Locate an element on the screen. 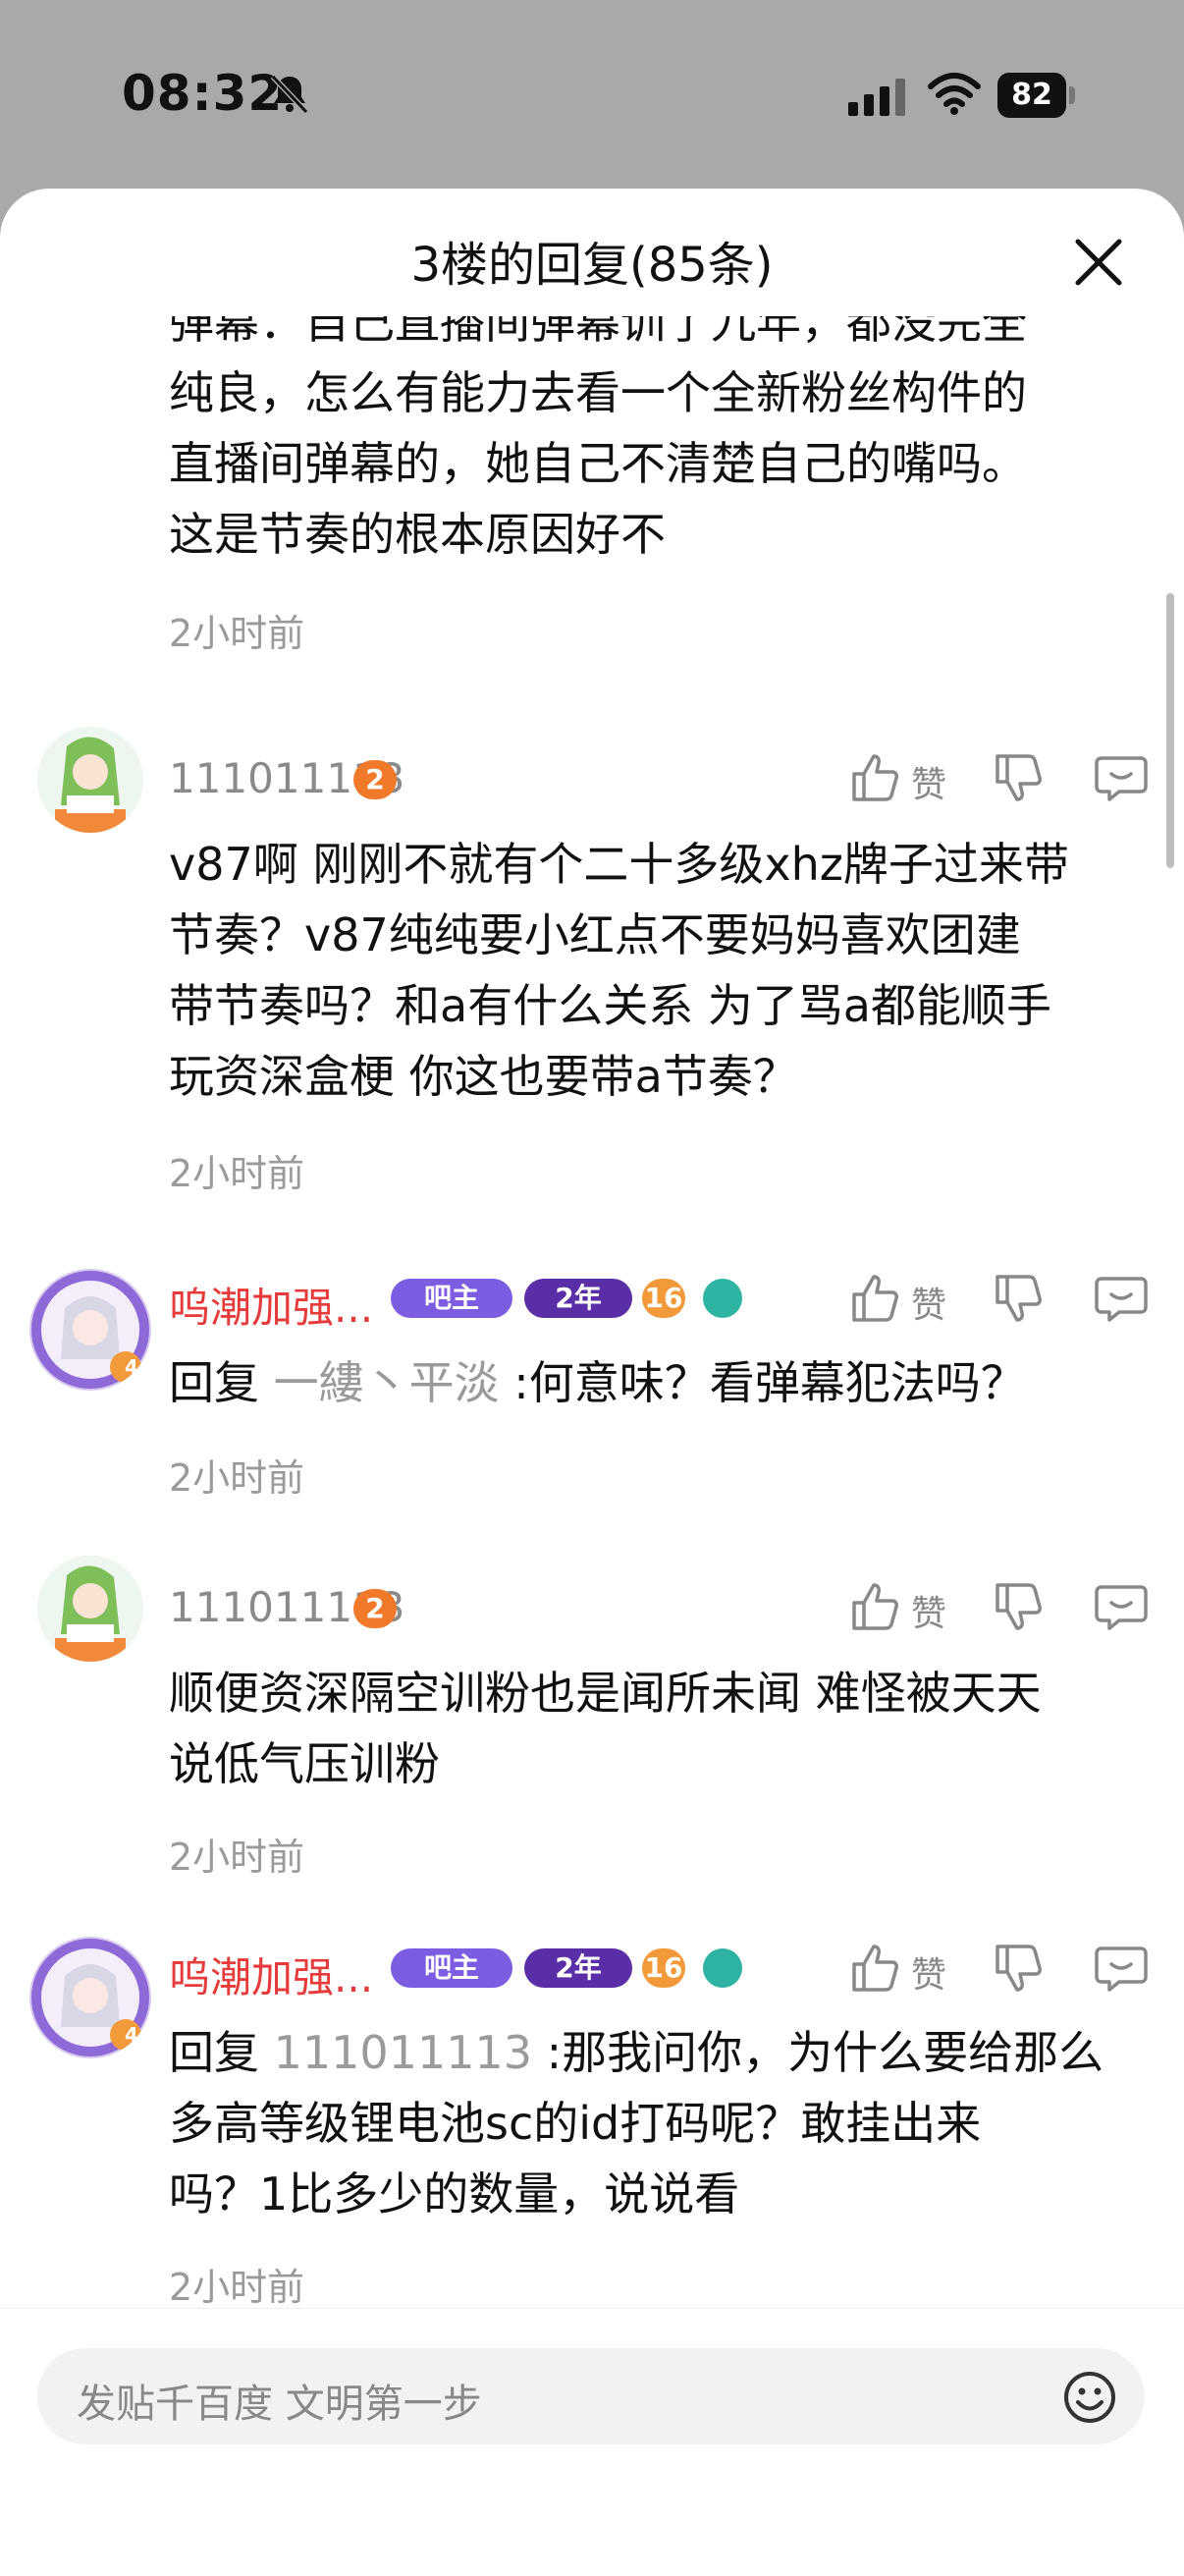 The width and height of the screenshot is (1184, 2576). cellular-signal-icon is located at coordinates (876, 97).